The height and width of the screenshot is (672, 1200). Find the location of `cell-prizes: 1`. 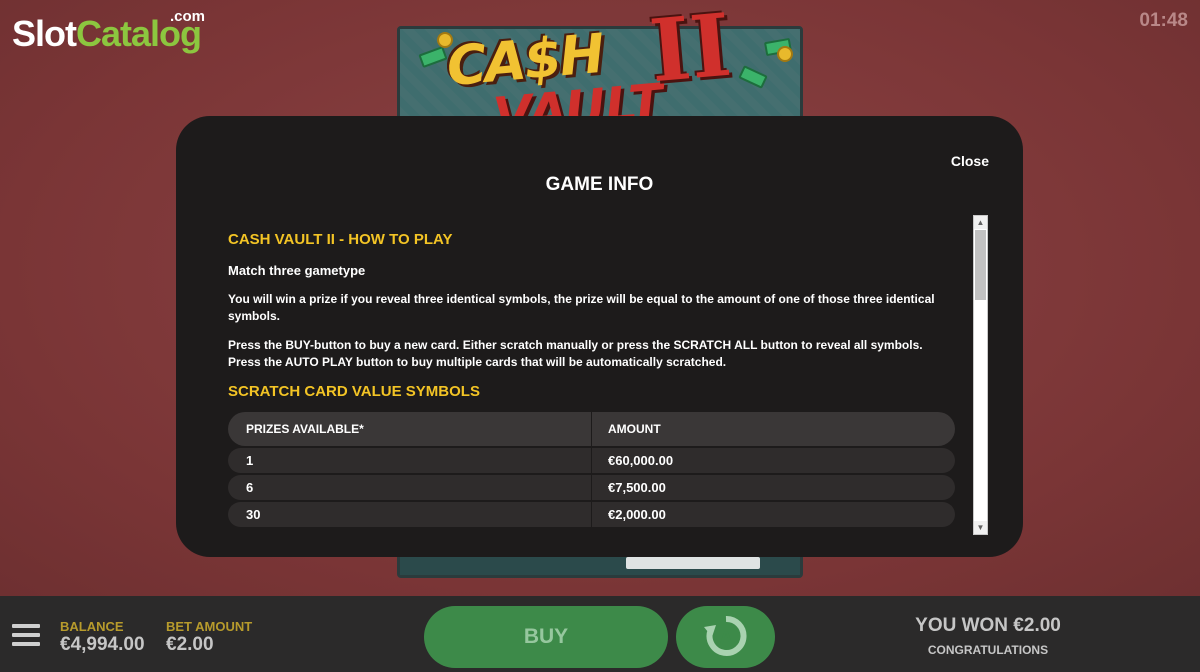

cell-prizes: 1 is located at coordinates (410, 460).